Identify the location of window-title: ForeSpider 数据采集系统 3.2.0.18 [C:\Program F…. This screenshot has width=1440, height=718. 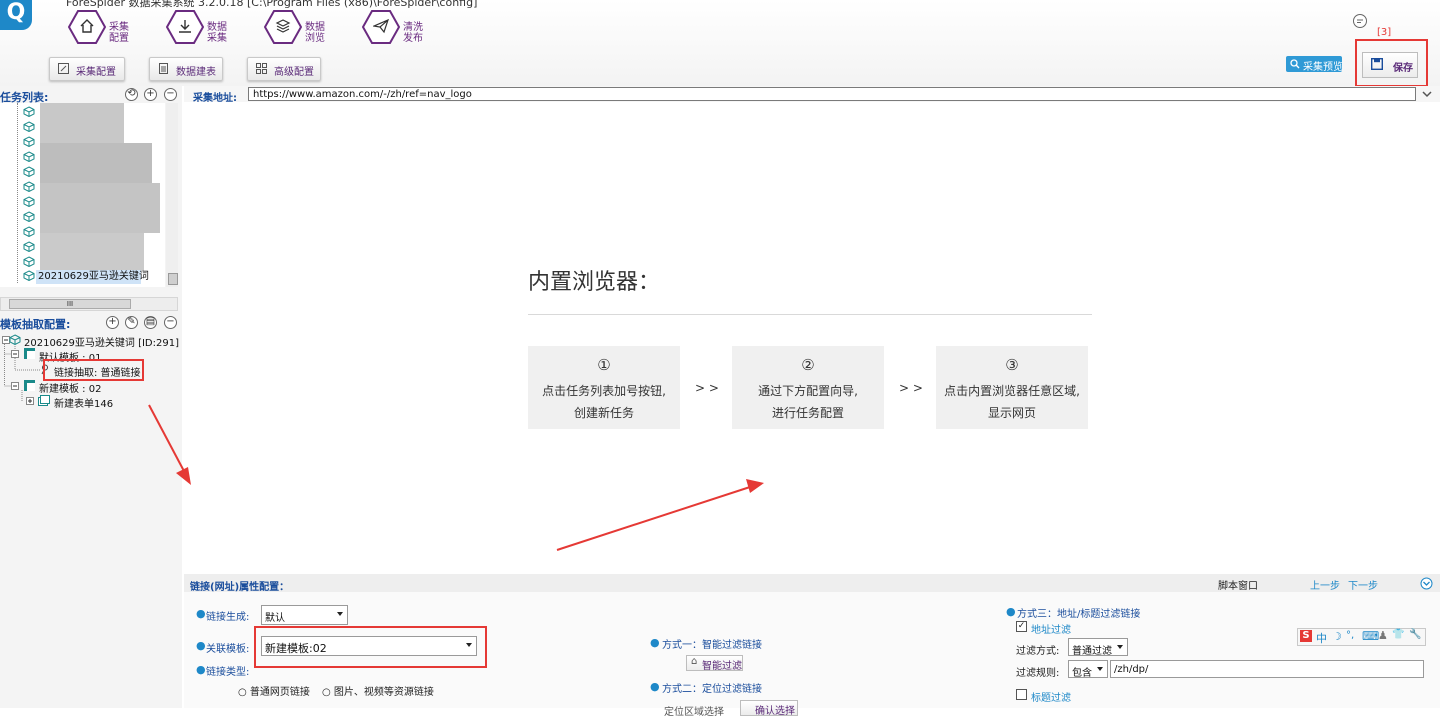
(272, 4).